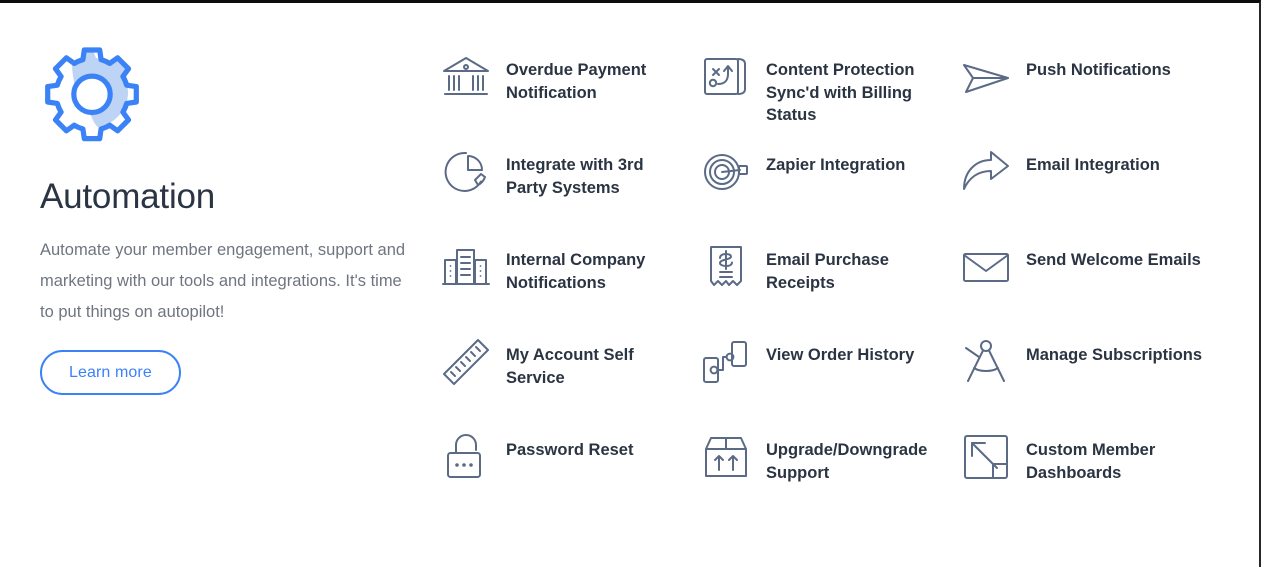 This screenshot has width=1261, height=567. Describe the element at coordinates (827, 271) in the screenshot. I see `feature-label: Email Purchase Receipts` at that location.